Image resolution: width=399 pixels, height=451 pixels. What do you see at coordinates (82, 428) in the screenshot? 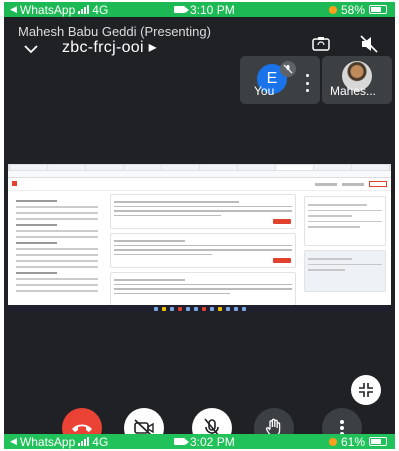
I see `end-call-icon` at bounding box center [82, 428].